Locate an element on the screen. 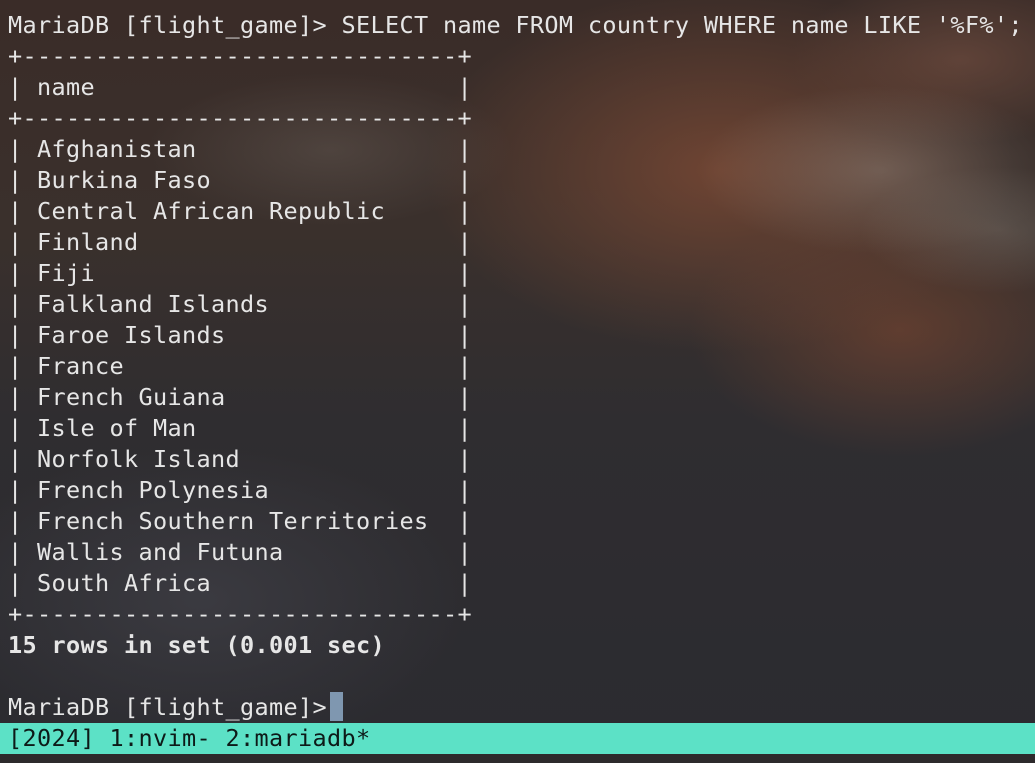  table-row: | French Guiana | is located at coordinates (240, 397).